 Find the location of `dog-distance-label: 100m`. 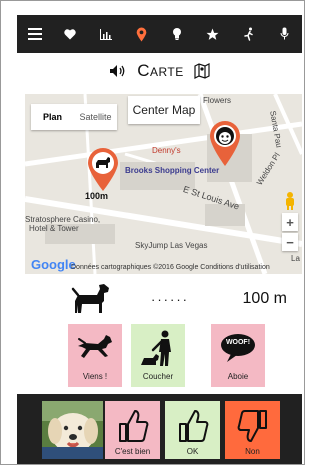

dog-distance-label: 100m is located at coordinates (97, 196).